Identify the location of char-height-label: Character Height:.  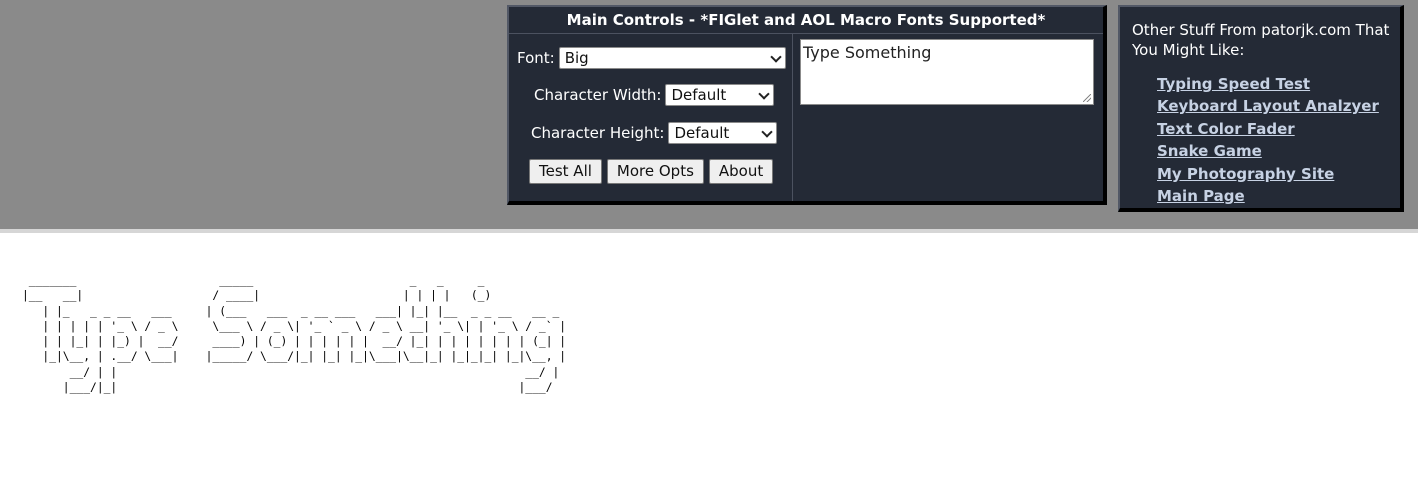
(598, 133).